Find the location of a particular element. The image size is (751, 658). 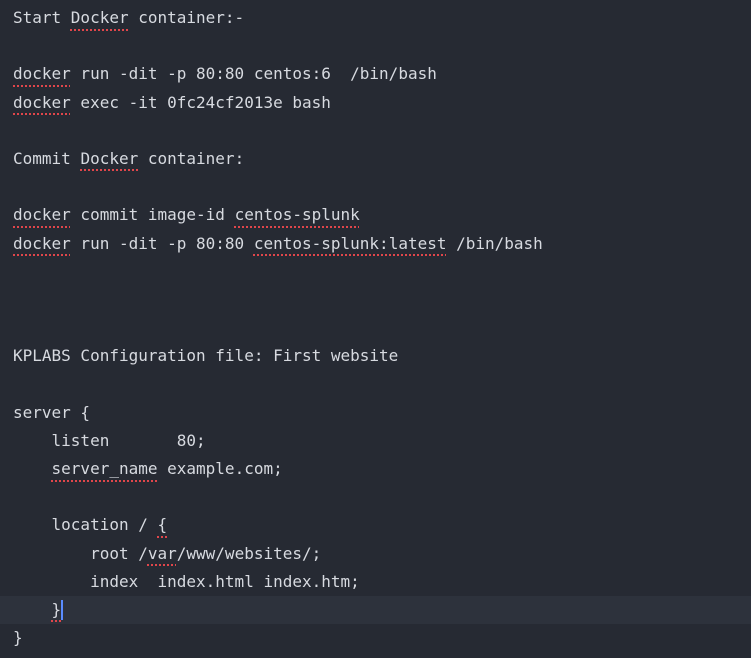

spellcheck-flagged-word: centos-splunk:latest is located at coordinates (350, 243).